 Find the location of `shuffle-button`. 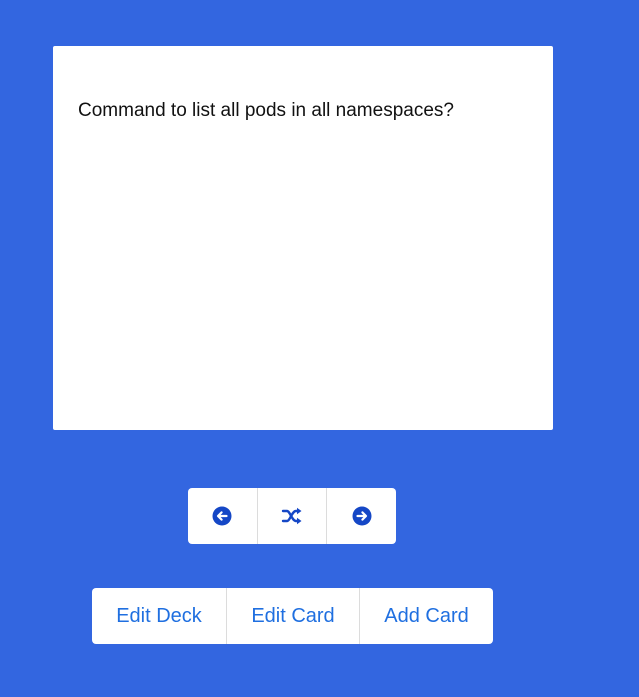

shuffle-button is located at coordinates (293, 516).